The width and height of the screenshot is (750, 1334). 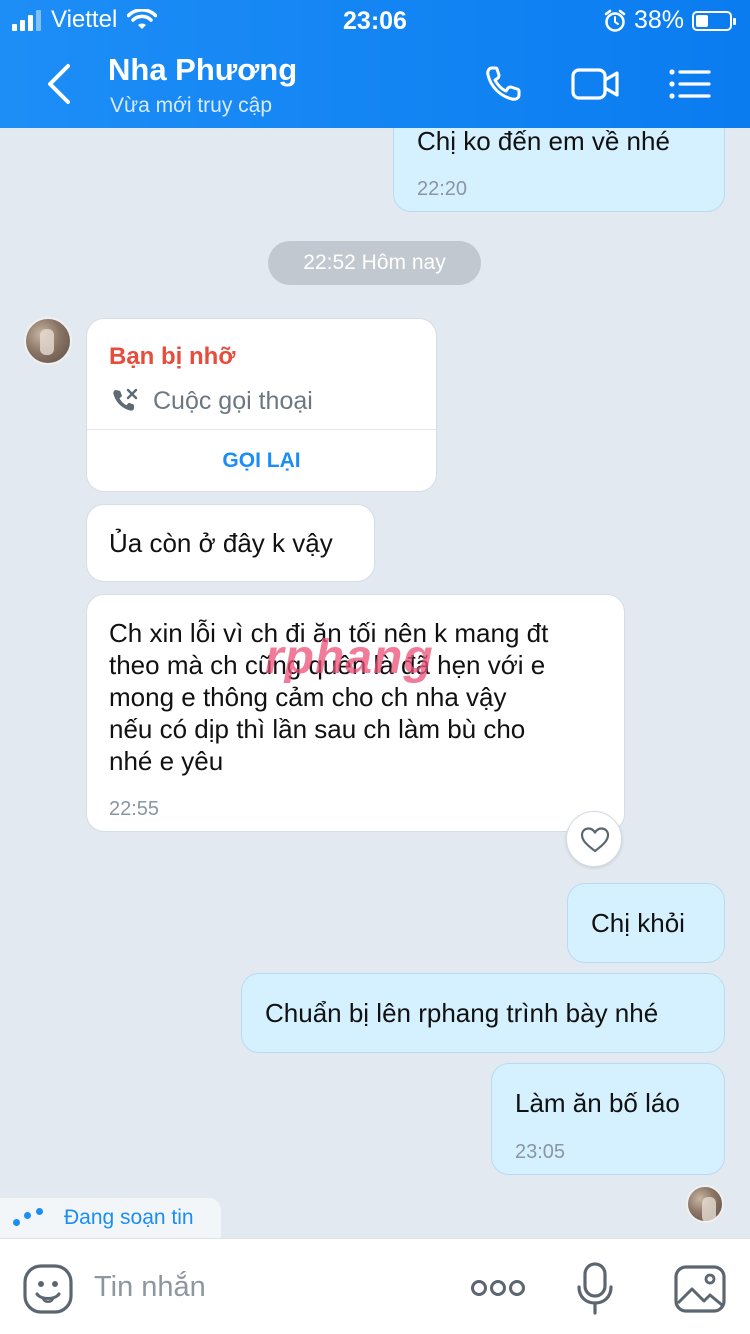 I want to click on image-icon, so click(x=700, y=1289).